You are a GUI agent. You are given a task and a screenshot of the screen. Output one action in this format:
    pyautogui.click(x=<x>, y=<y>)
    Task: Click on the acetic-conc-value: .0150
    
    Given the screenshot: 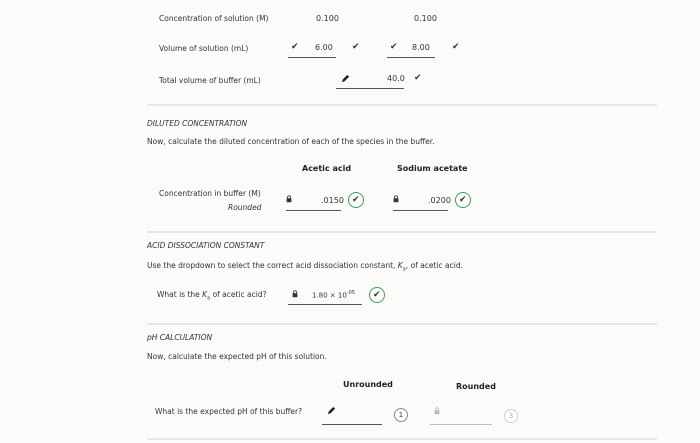 What is the action you would take?
    pyautogui.click(x=332, y=200)
    